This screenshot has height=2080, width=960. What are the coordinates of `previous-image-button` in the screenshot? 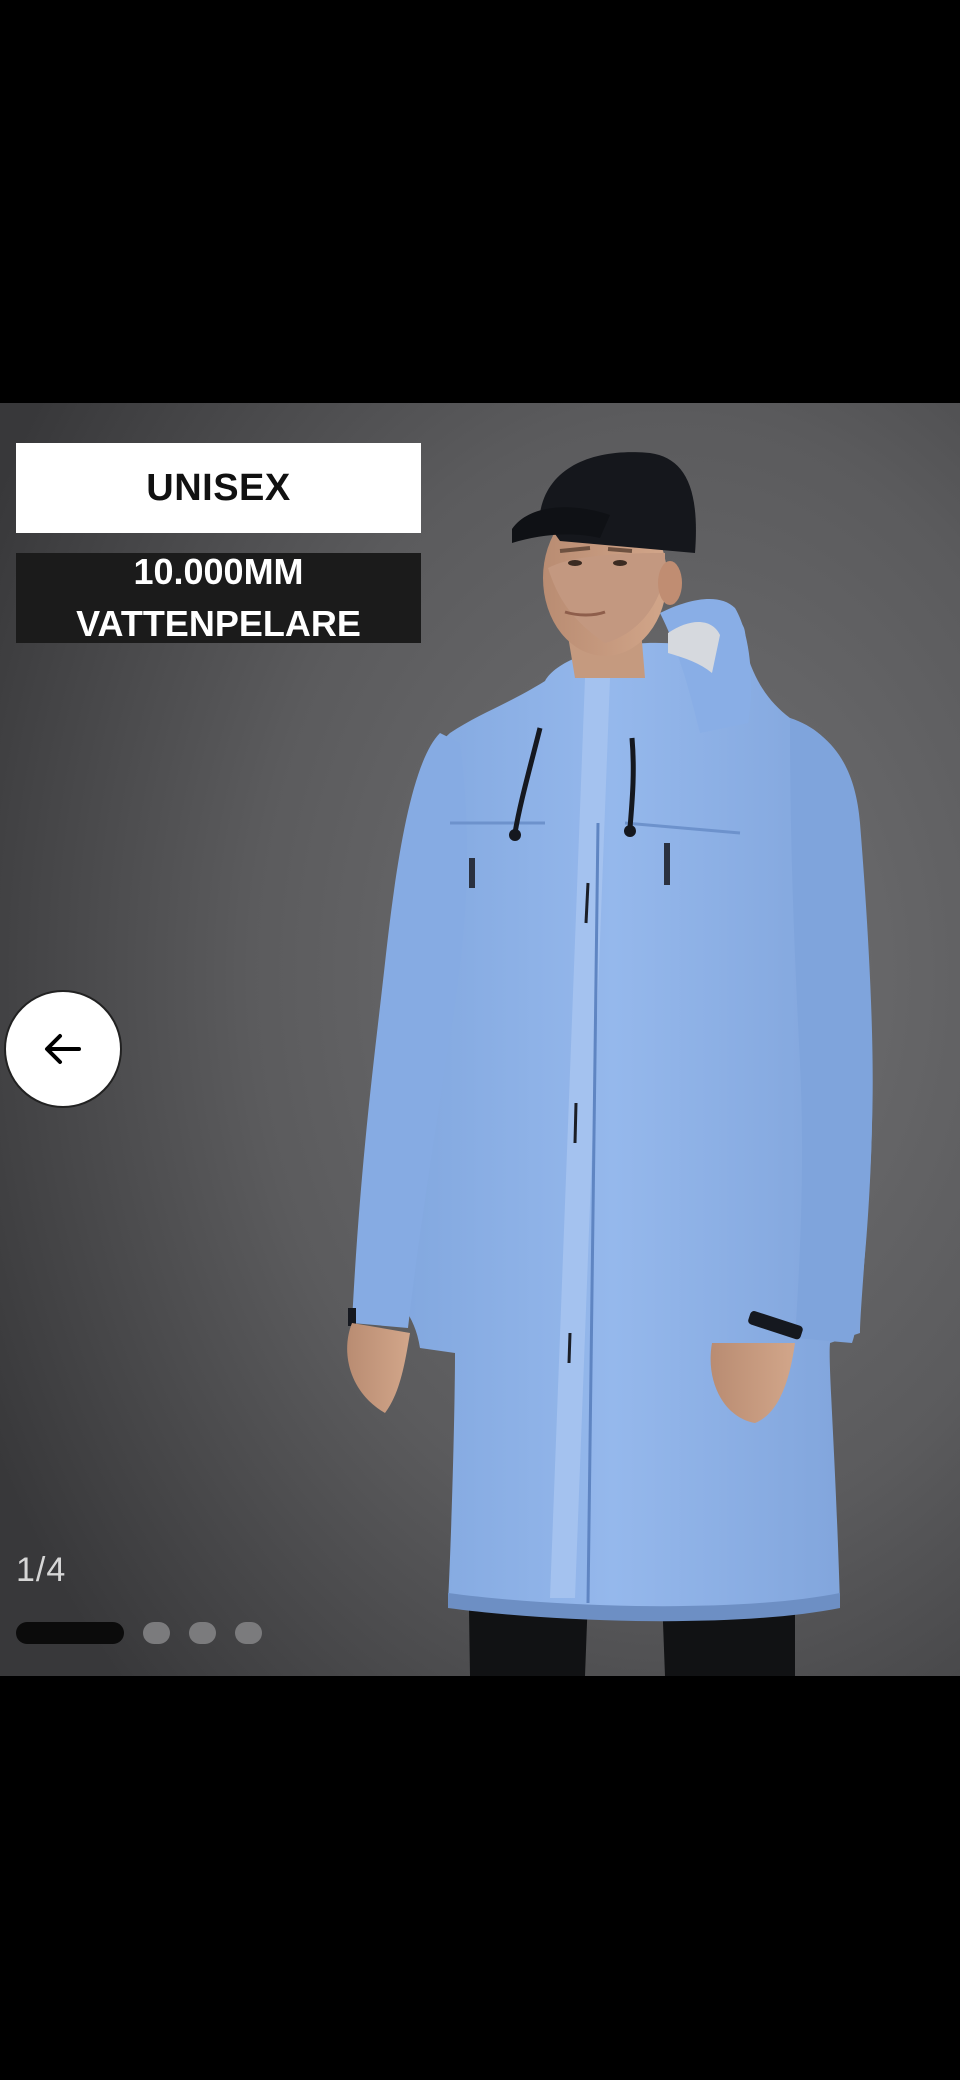 It's located at (63, 1049).